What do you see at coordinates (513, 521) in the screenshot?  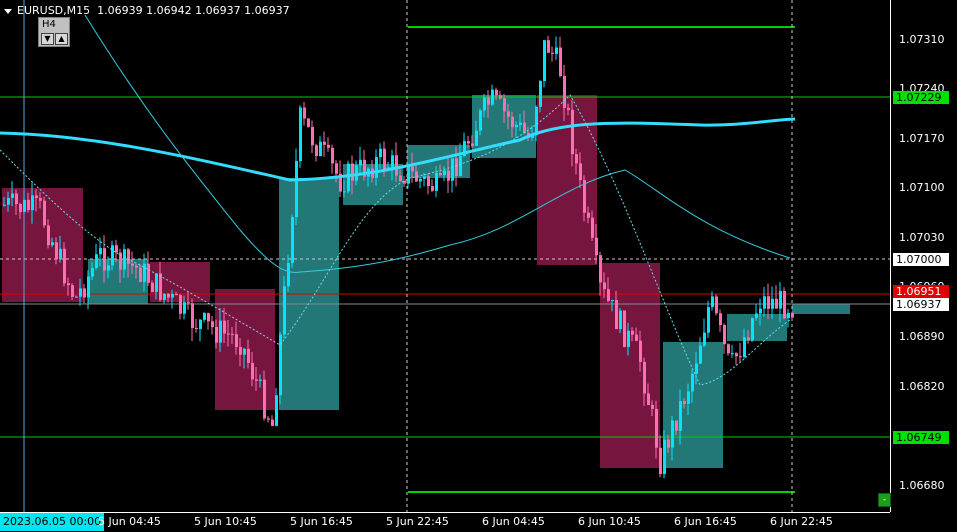 I see `time-label: 6 Jun 04:45` at bounding box center [513, 521].